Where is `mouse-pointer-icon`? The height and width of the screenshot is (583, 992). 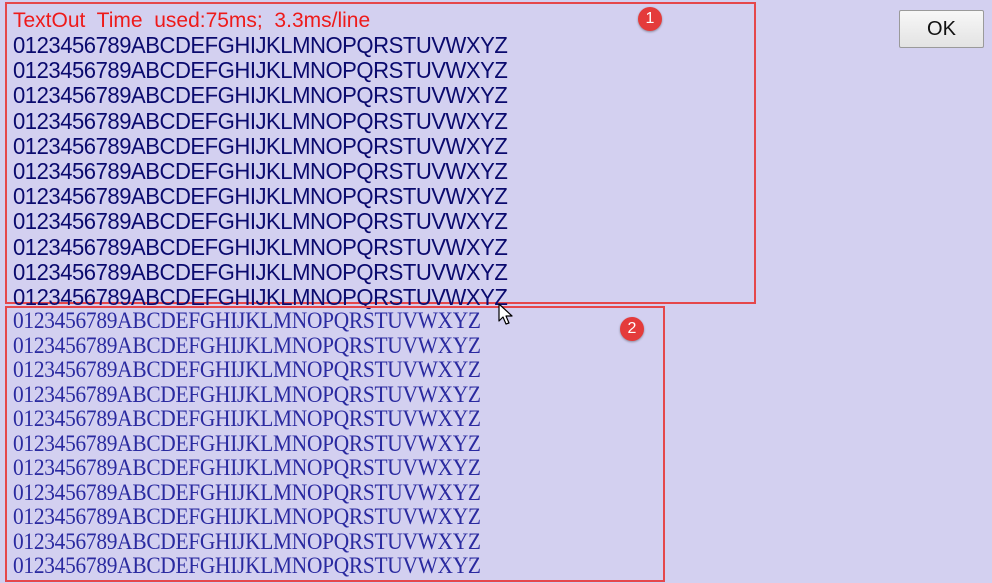 mouse-pointer-icon is located at coordinates (505, 314).